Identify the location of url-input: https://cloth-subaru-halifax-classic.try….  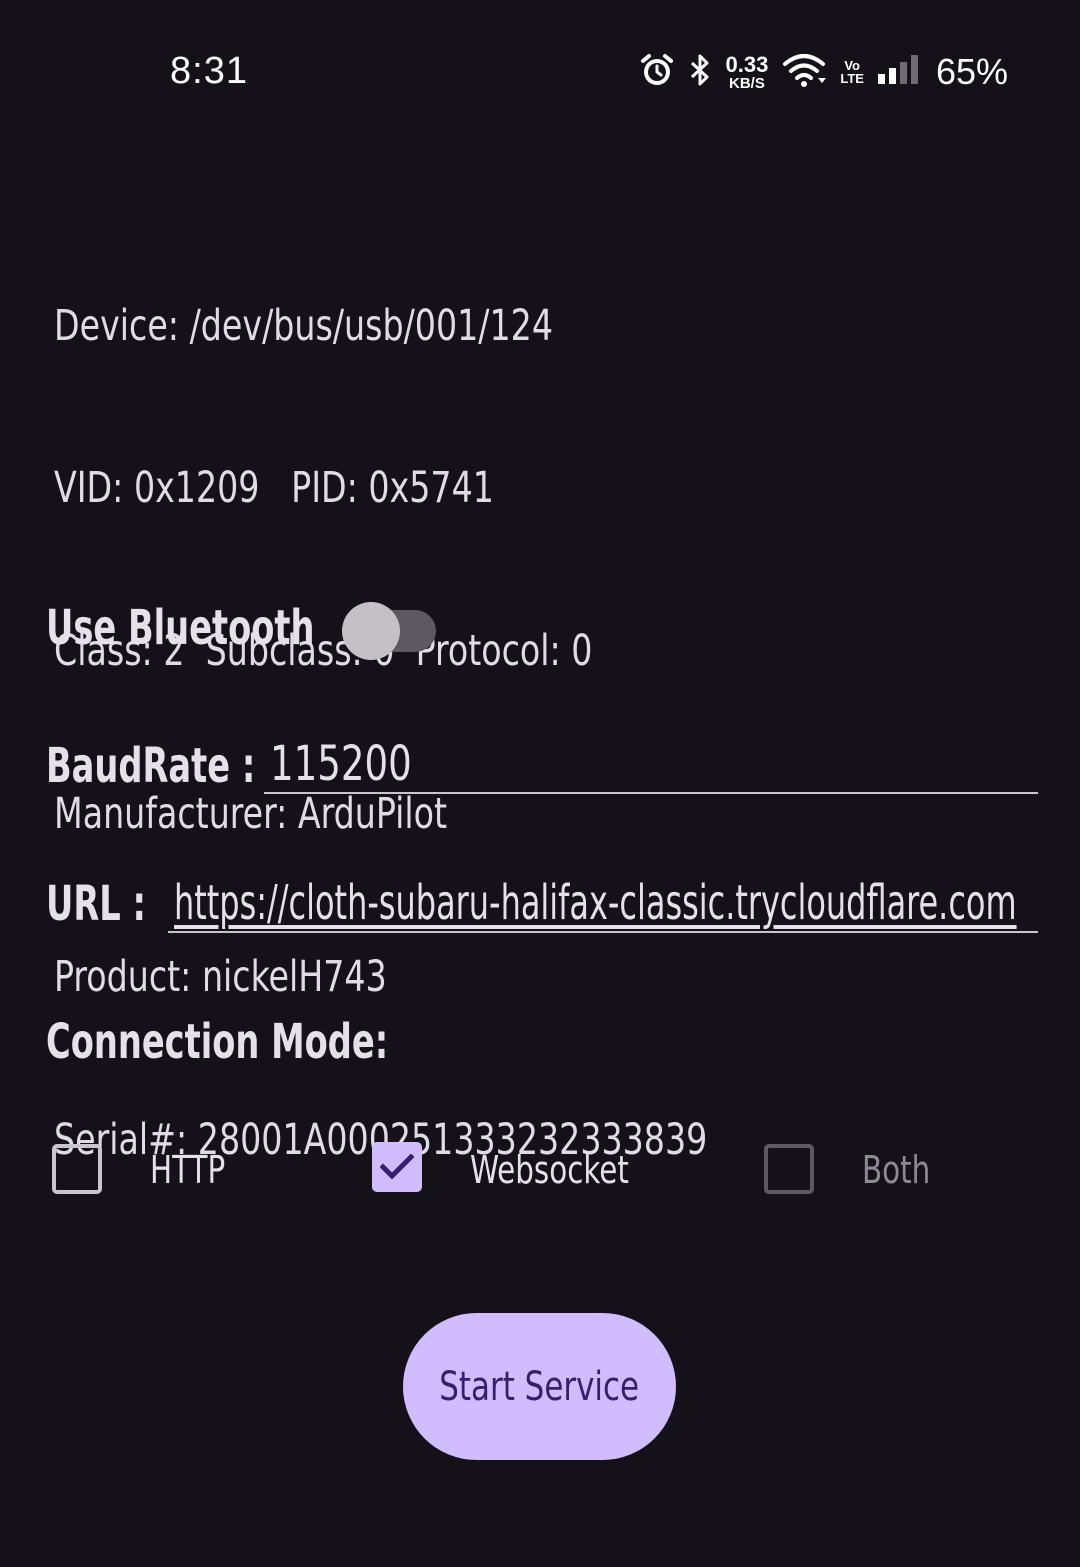
(603, 904).